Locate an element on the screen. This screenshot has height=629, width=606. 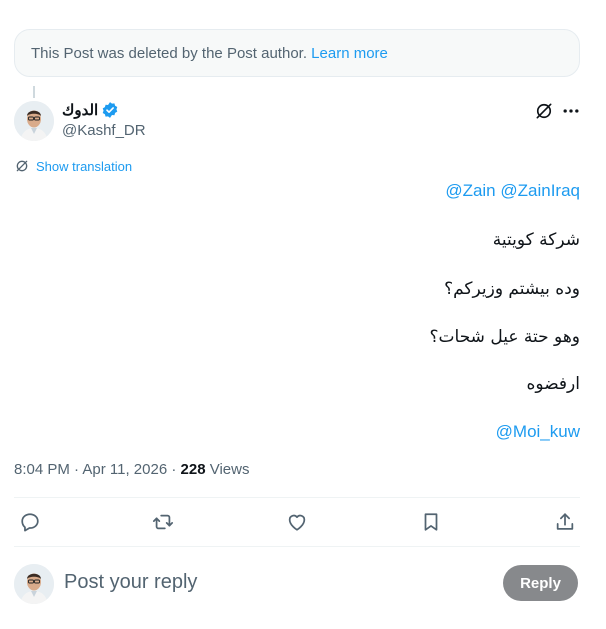
post-text-line: ارفضوه is located at coordinates (553, 384).